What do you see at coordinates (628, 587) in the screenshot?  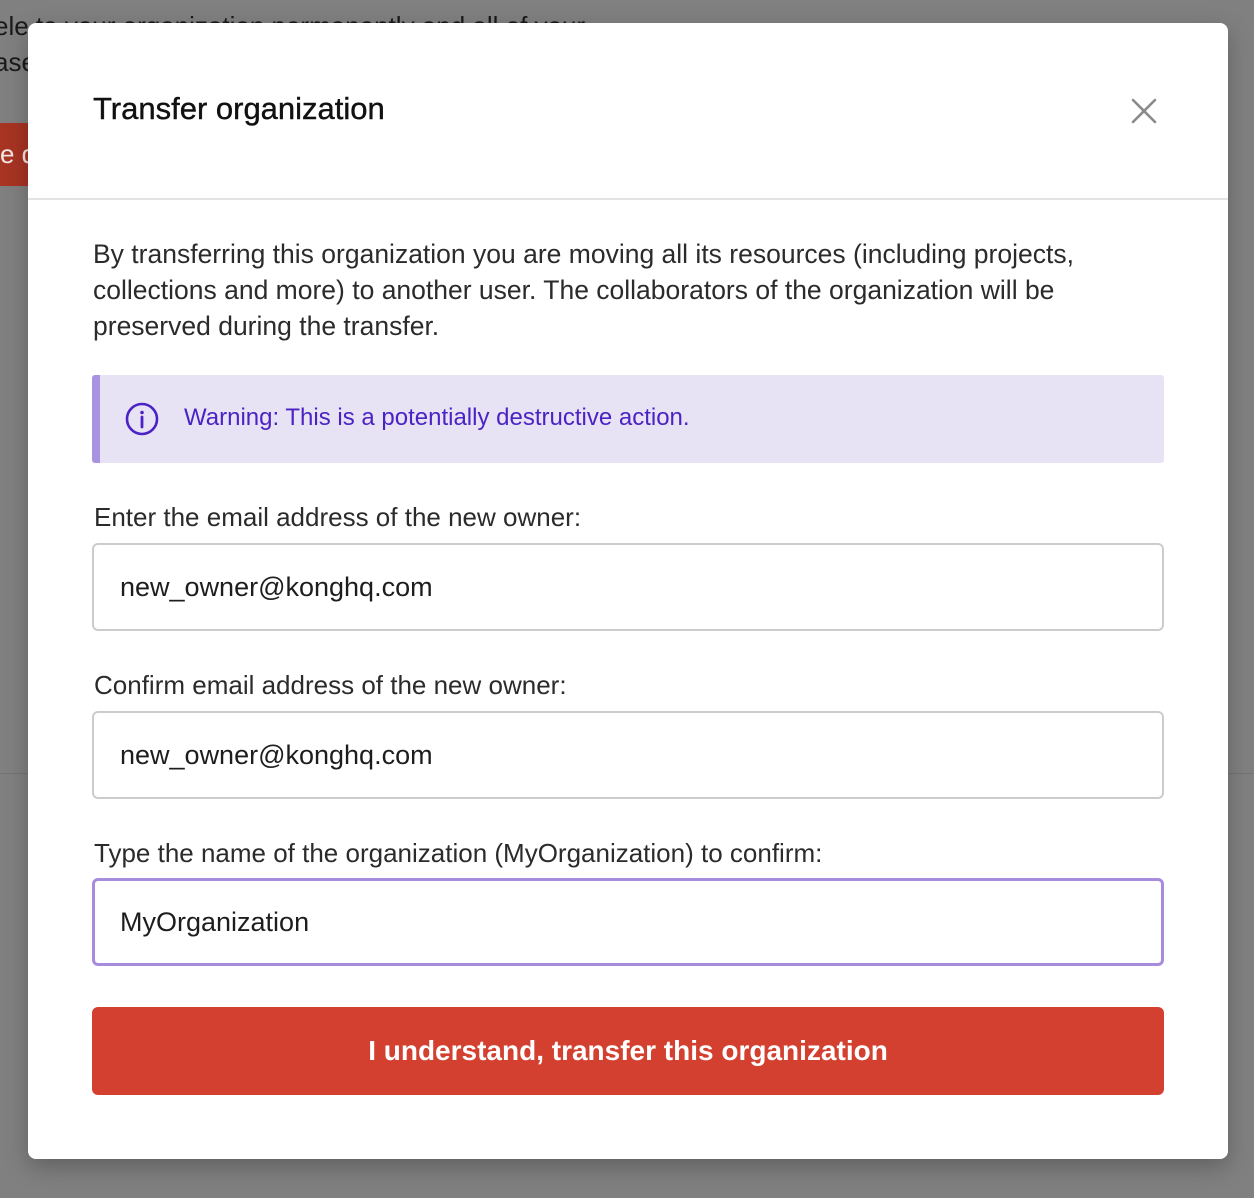 I see `new-owner-email-input` at bounding box center [628, 587].